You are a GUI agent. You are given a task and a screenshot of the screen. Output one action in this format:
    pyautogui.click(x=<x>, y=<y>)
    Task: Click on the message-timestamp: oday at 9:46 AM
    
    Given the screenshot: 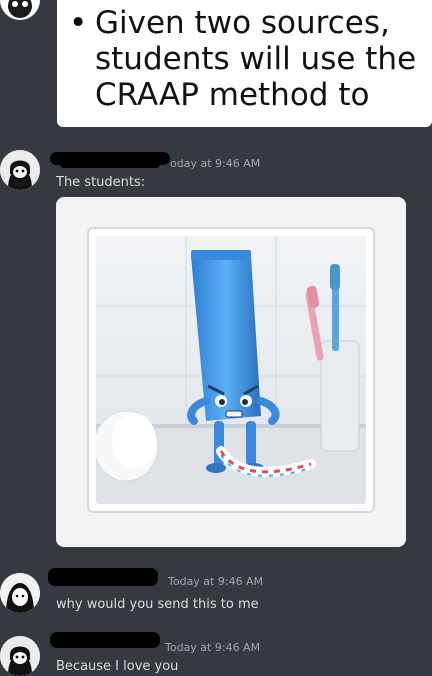 What is the action you would take?
    pyautogui.click(x=215, y=163)
    